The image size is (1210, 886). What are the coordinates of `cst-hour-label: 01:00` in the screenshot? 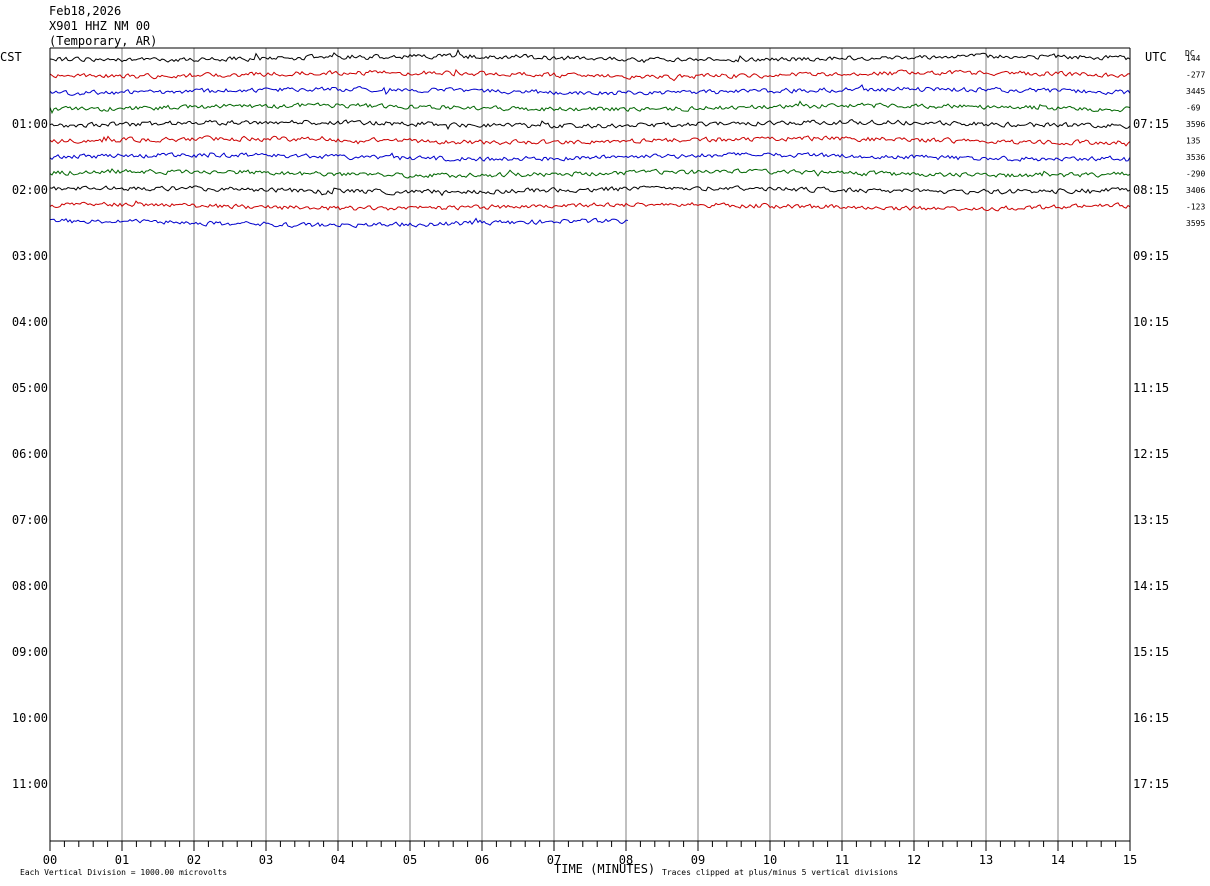 It's located at (30, 124).